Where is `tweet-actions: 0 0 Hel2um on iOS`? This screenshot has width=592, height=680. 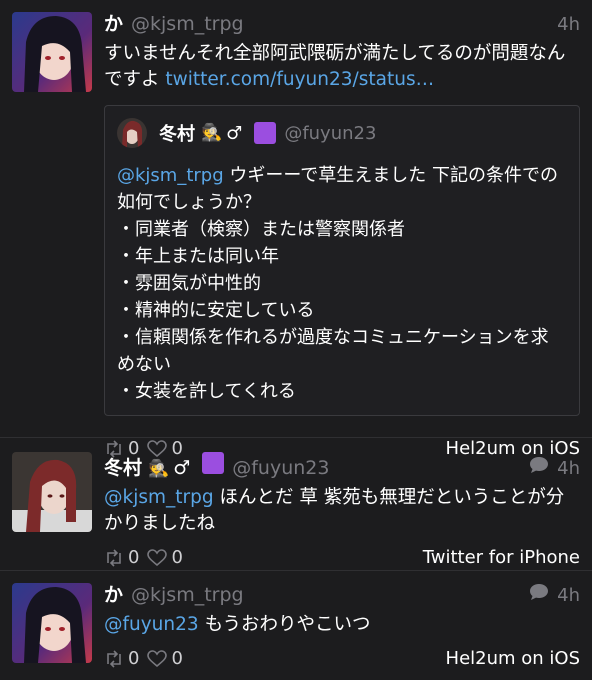 tweet-actions: 0 0 Hel2um on iOS is located at coordinates (342, 659).